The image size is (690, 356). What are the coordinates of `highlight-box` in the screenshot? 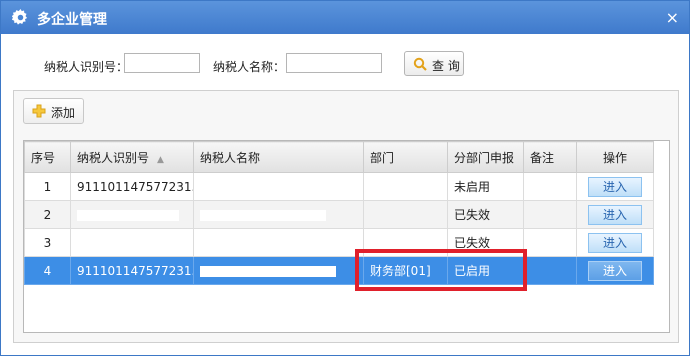 It's located at (441, 270).